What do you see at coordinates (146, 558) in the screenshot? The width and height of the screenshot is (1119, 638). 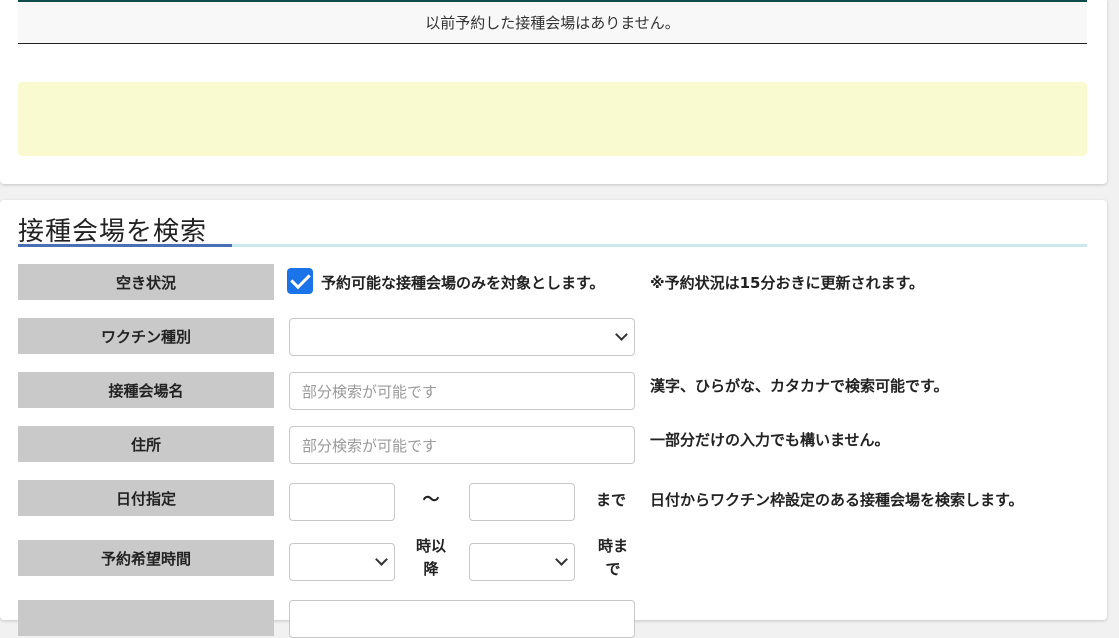 I see `time-label: 予約希望時間` at bounding box center [146, 558].